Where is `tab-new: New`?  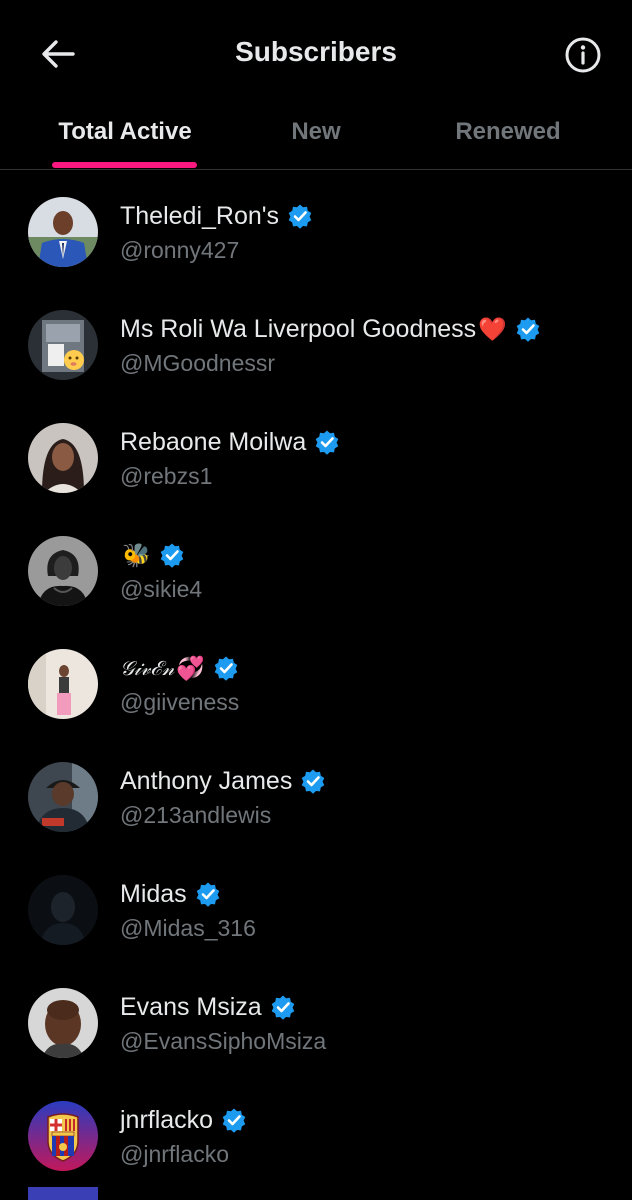 tab-new: New is located at coordinates (316, 138).